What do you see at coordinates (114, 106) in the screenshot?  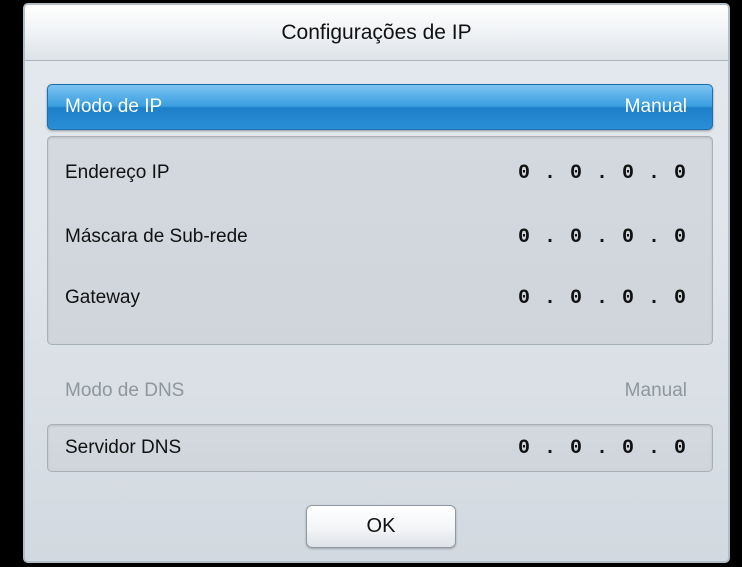 I see `ip-mode-label: Modo de IP` at bounding box center [114, 106].